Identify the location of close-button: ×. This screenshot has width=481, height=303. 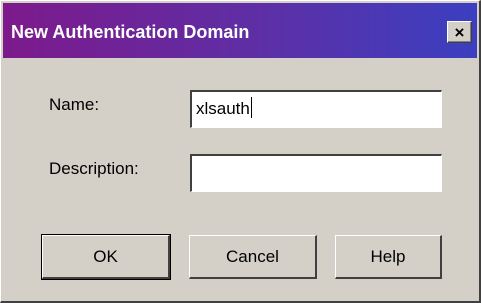
(459, 32).